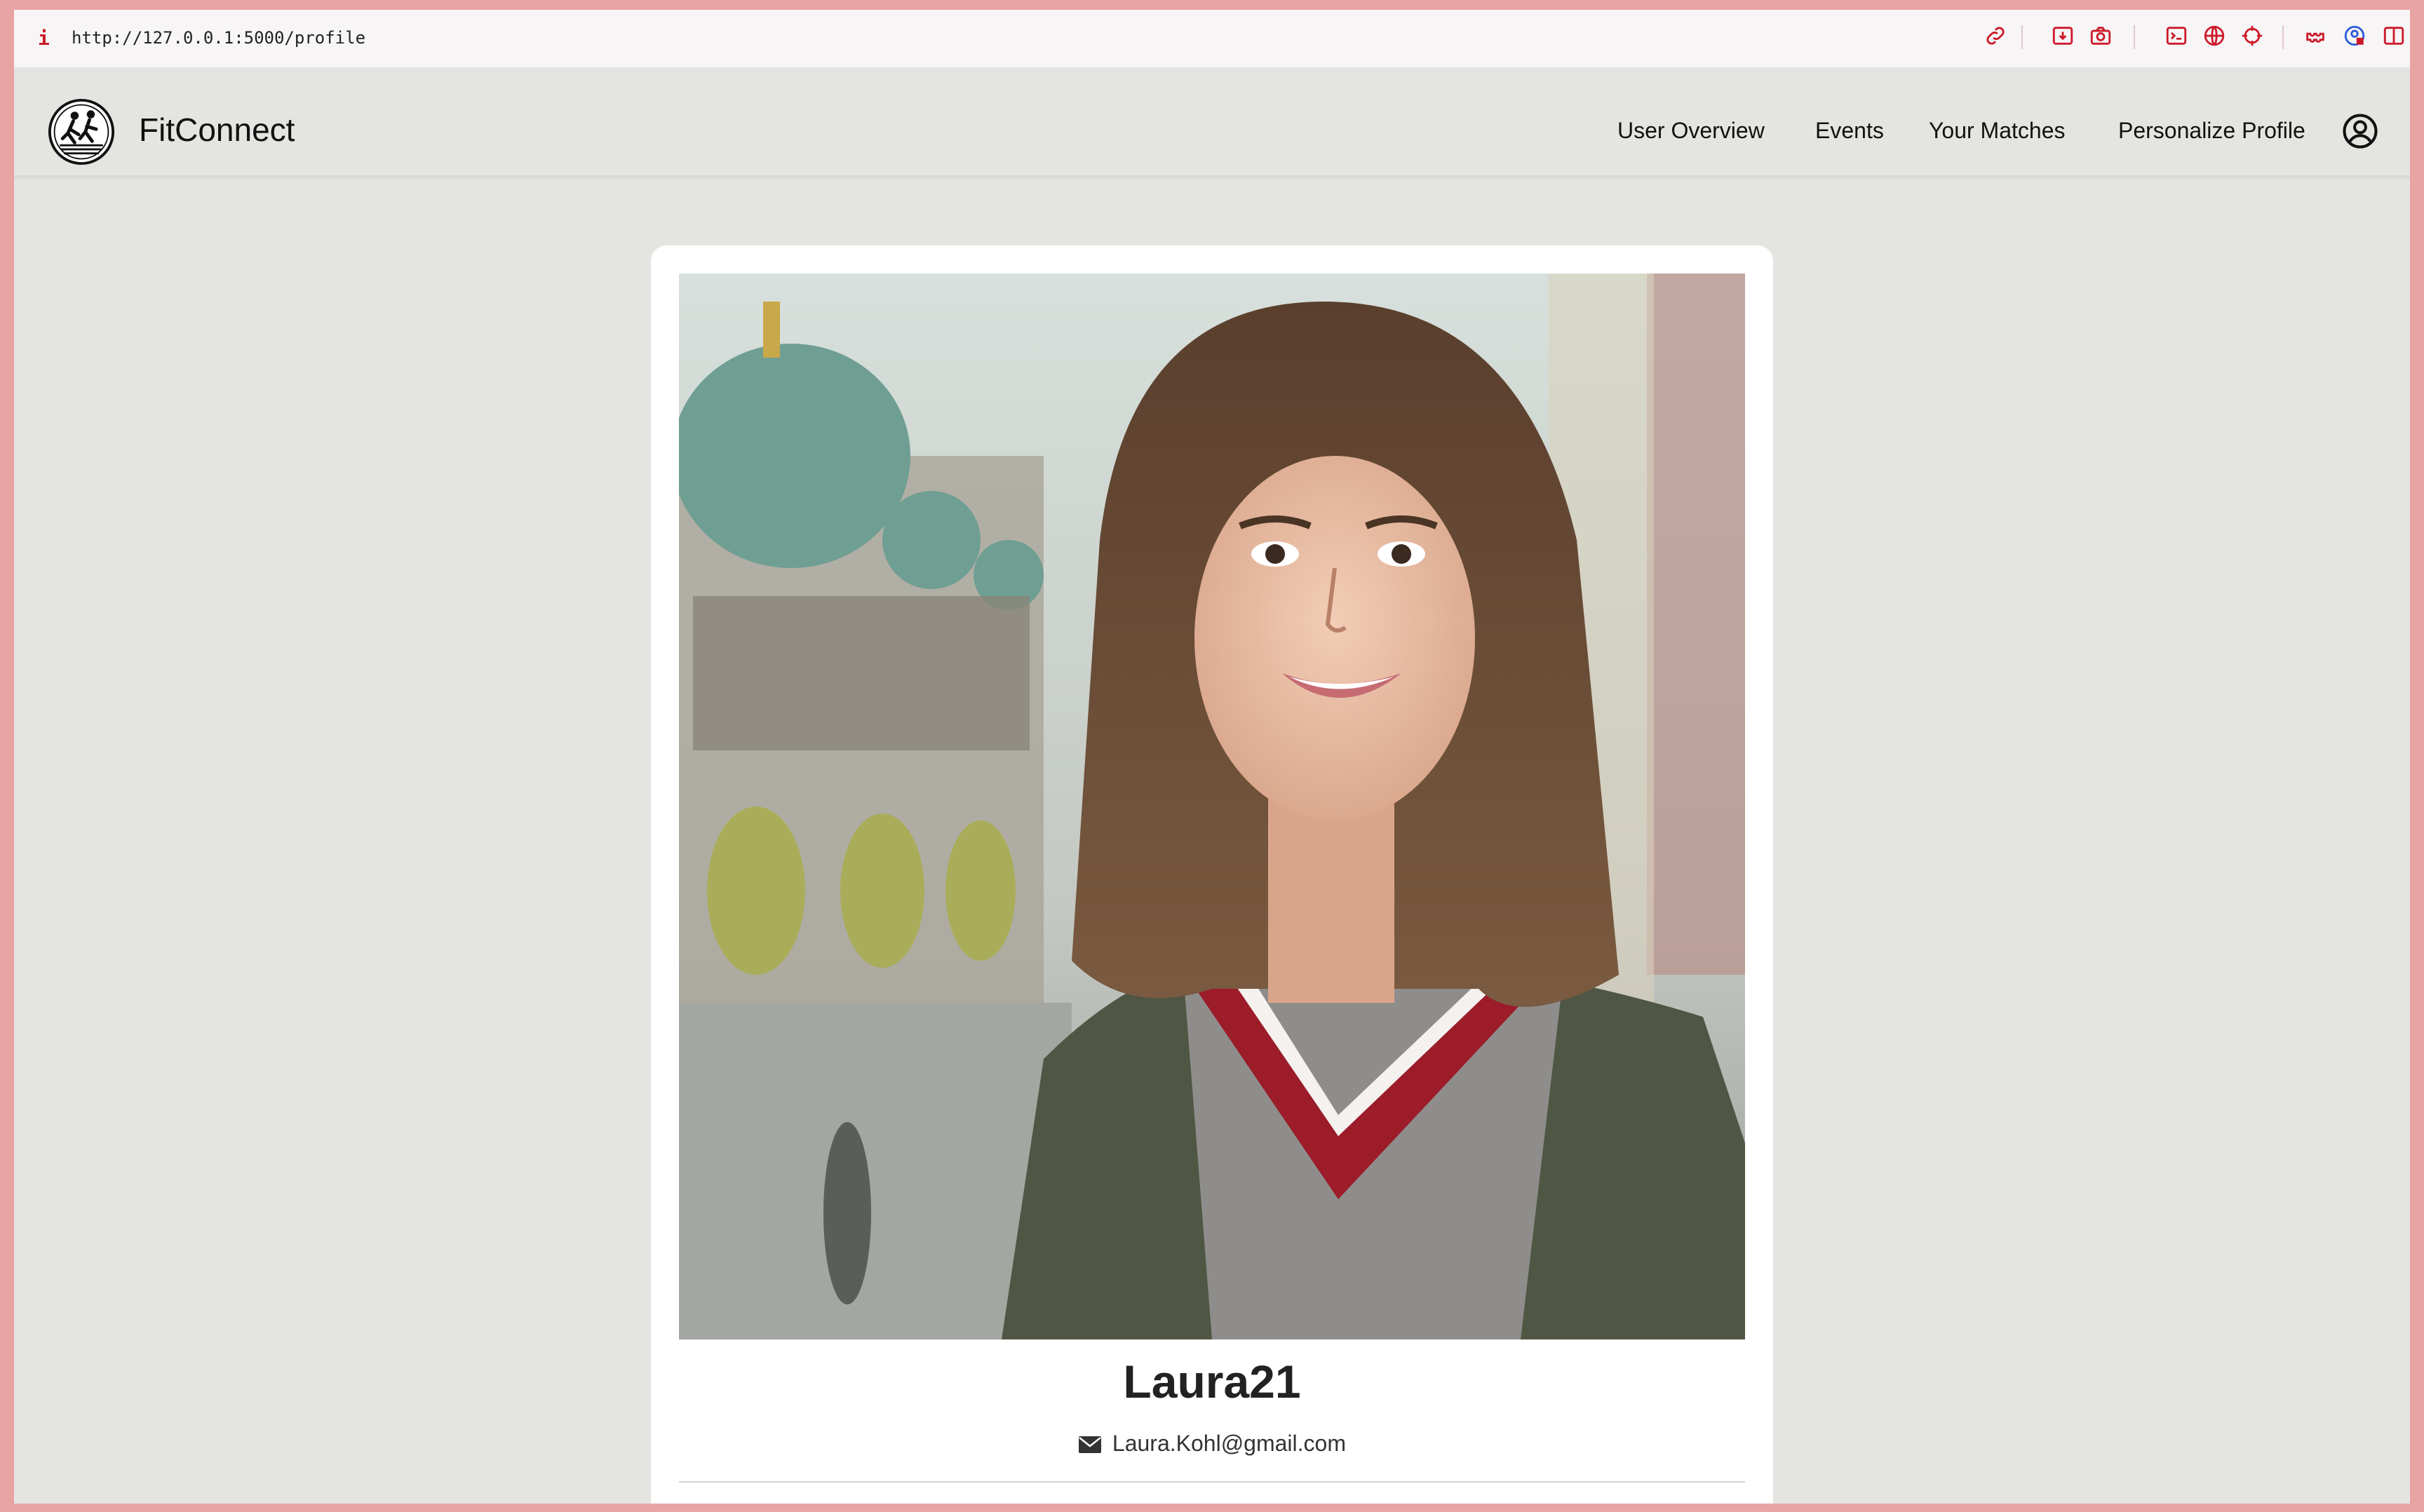 The image size is (2424, 1512). What do you see at coordinates (1212, 1482) in the screenshot?
I see `card-divider` at bounding box center [1212, 1482].